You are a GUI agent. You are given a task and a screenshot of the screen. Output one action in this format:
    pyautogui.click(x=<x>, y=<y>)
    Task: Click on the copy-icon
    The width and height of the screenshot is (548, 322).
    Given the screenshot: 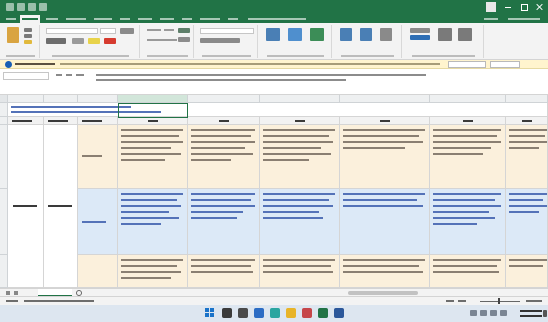 What is the action you would take?
    pyautogui.click(x=28, y=36)
    